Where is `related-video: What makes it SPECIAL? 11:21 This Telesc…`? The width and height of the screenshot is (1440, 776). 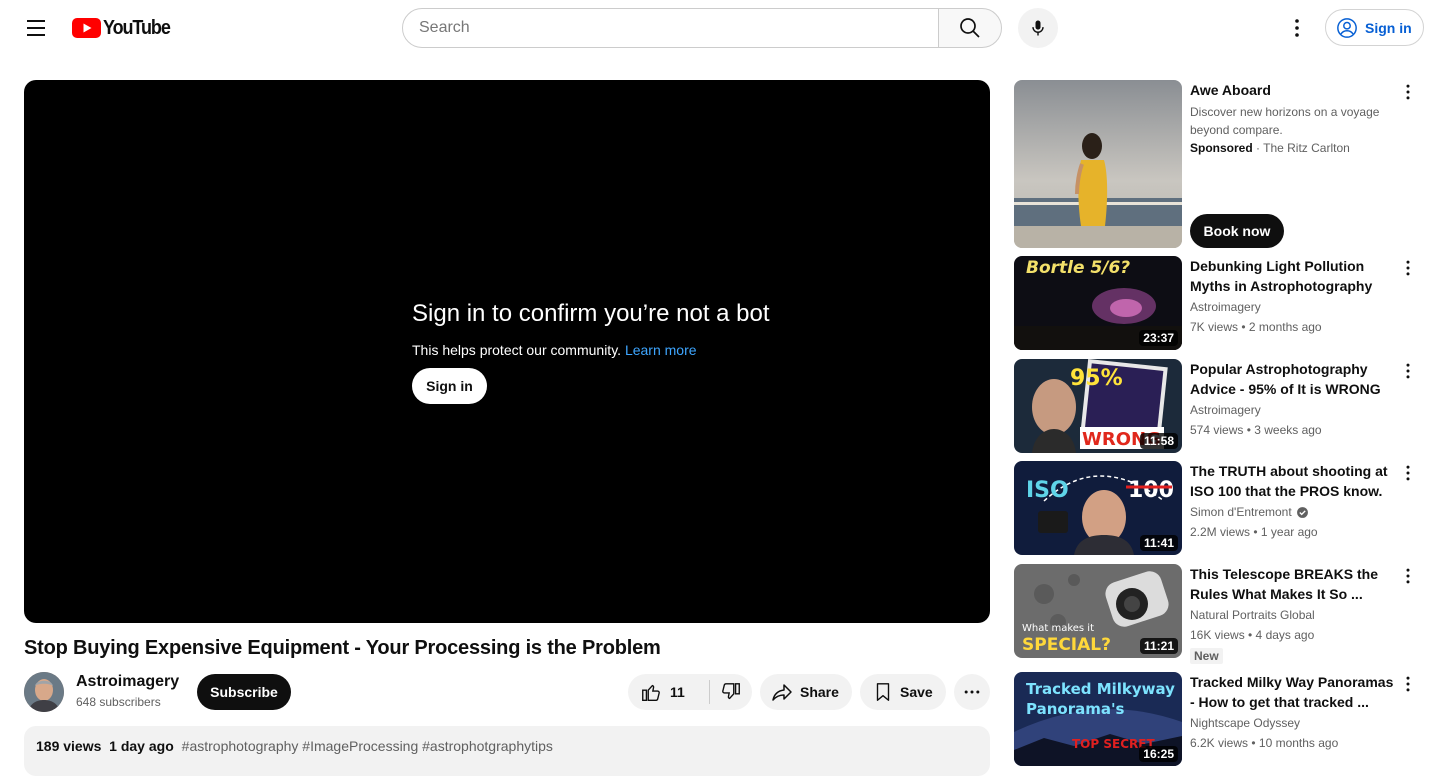
related-video: What makes it SPECIAL? 11:21 This Telesc… is located at coordinates (1219, 614).